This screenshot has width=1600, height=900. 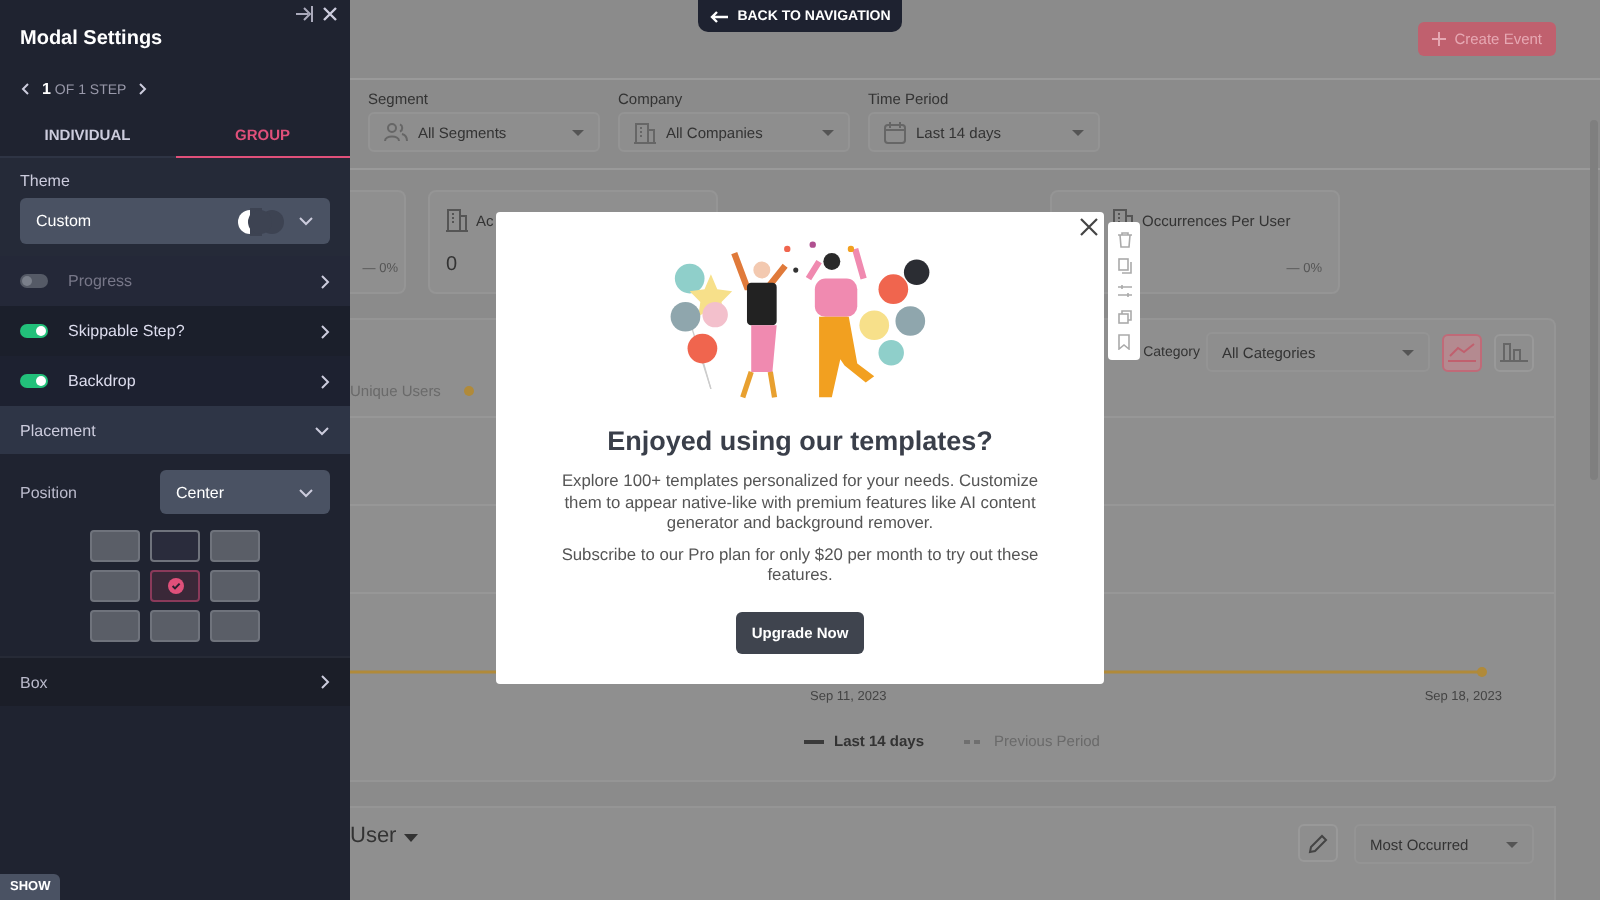 I want to click on pencil-icon, so click(x=1318, y=843).